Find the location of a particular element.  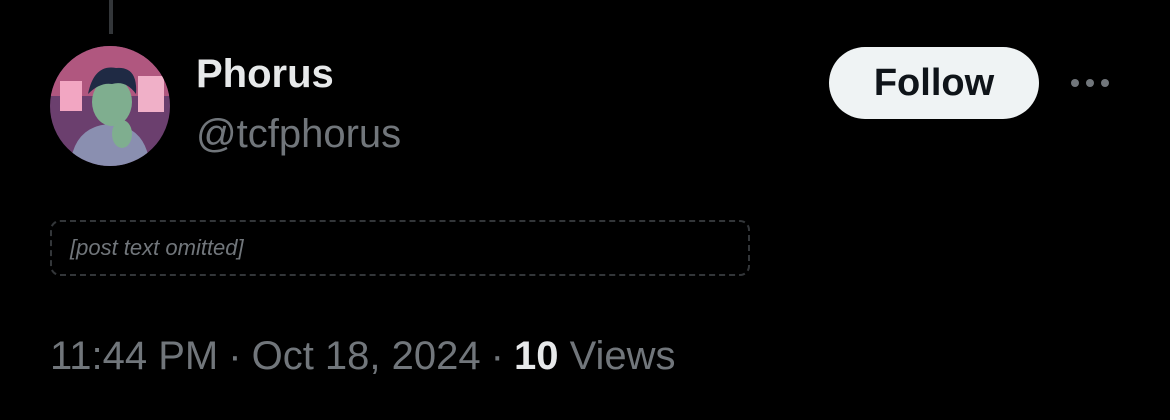

follow-button: Follow is located at coordinates (934, 83).